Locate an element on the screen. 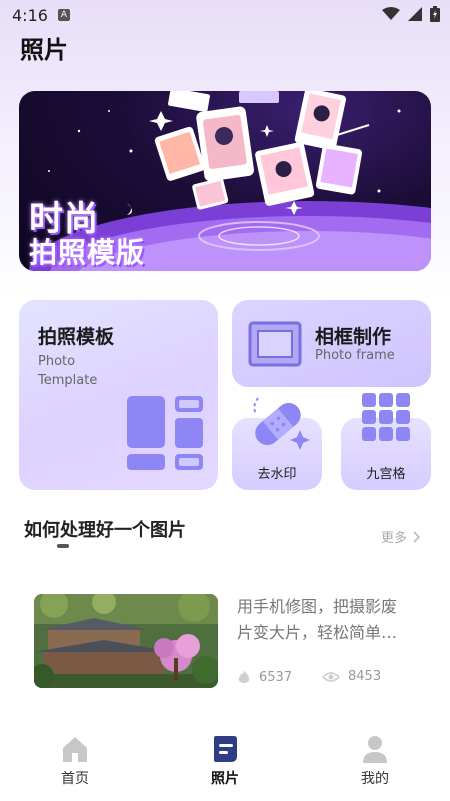 This screenshot has height=801, width=450. grid-icon is located at coordinates (386, 417).